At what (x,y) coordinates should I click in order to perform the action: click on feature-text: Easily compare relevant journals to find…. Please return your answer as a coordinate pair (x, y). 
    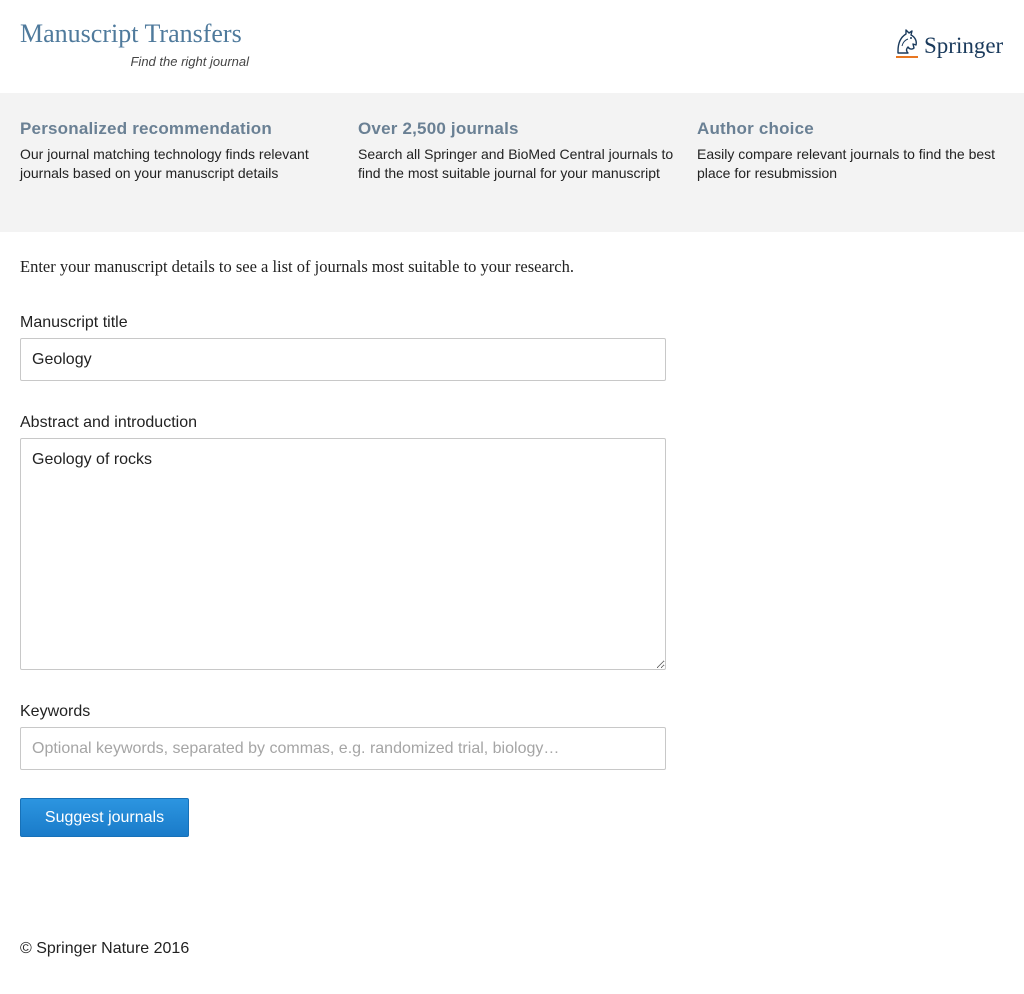
    Looking at the image, I should click on (846, 163).